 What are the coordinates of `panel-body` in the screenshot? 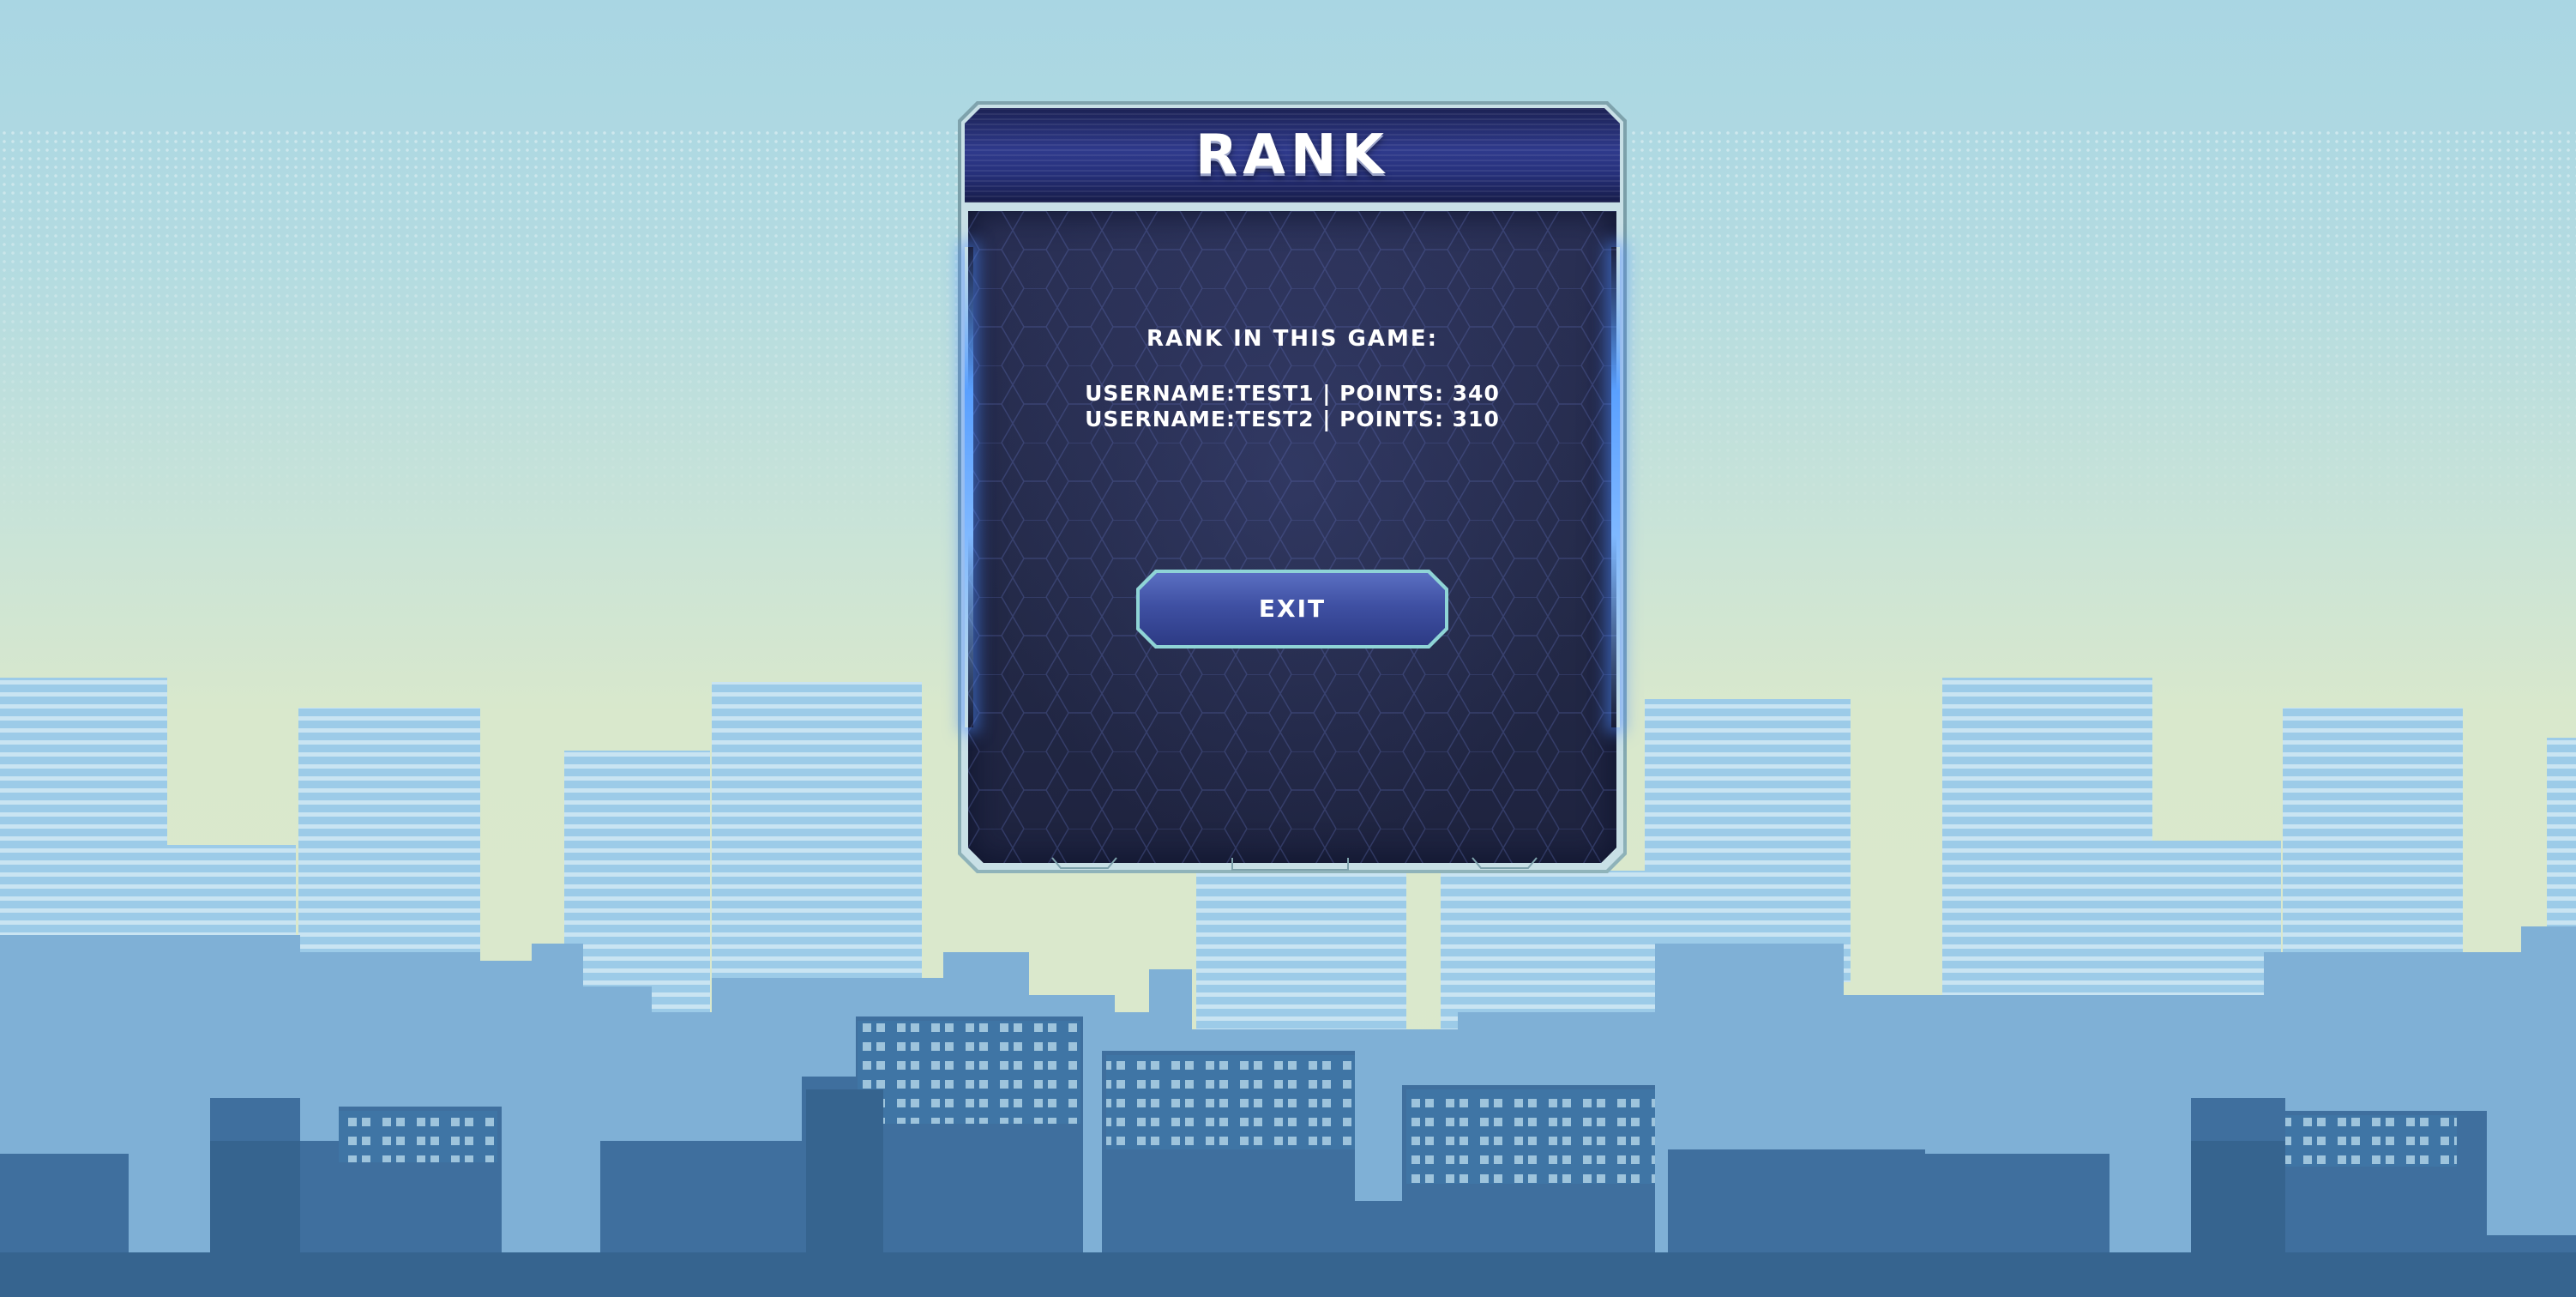 It's located at (1292, 537).